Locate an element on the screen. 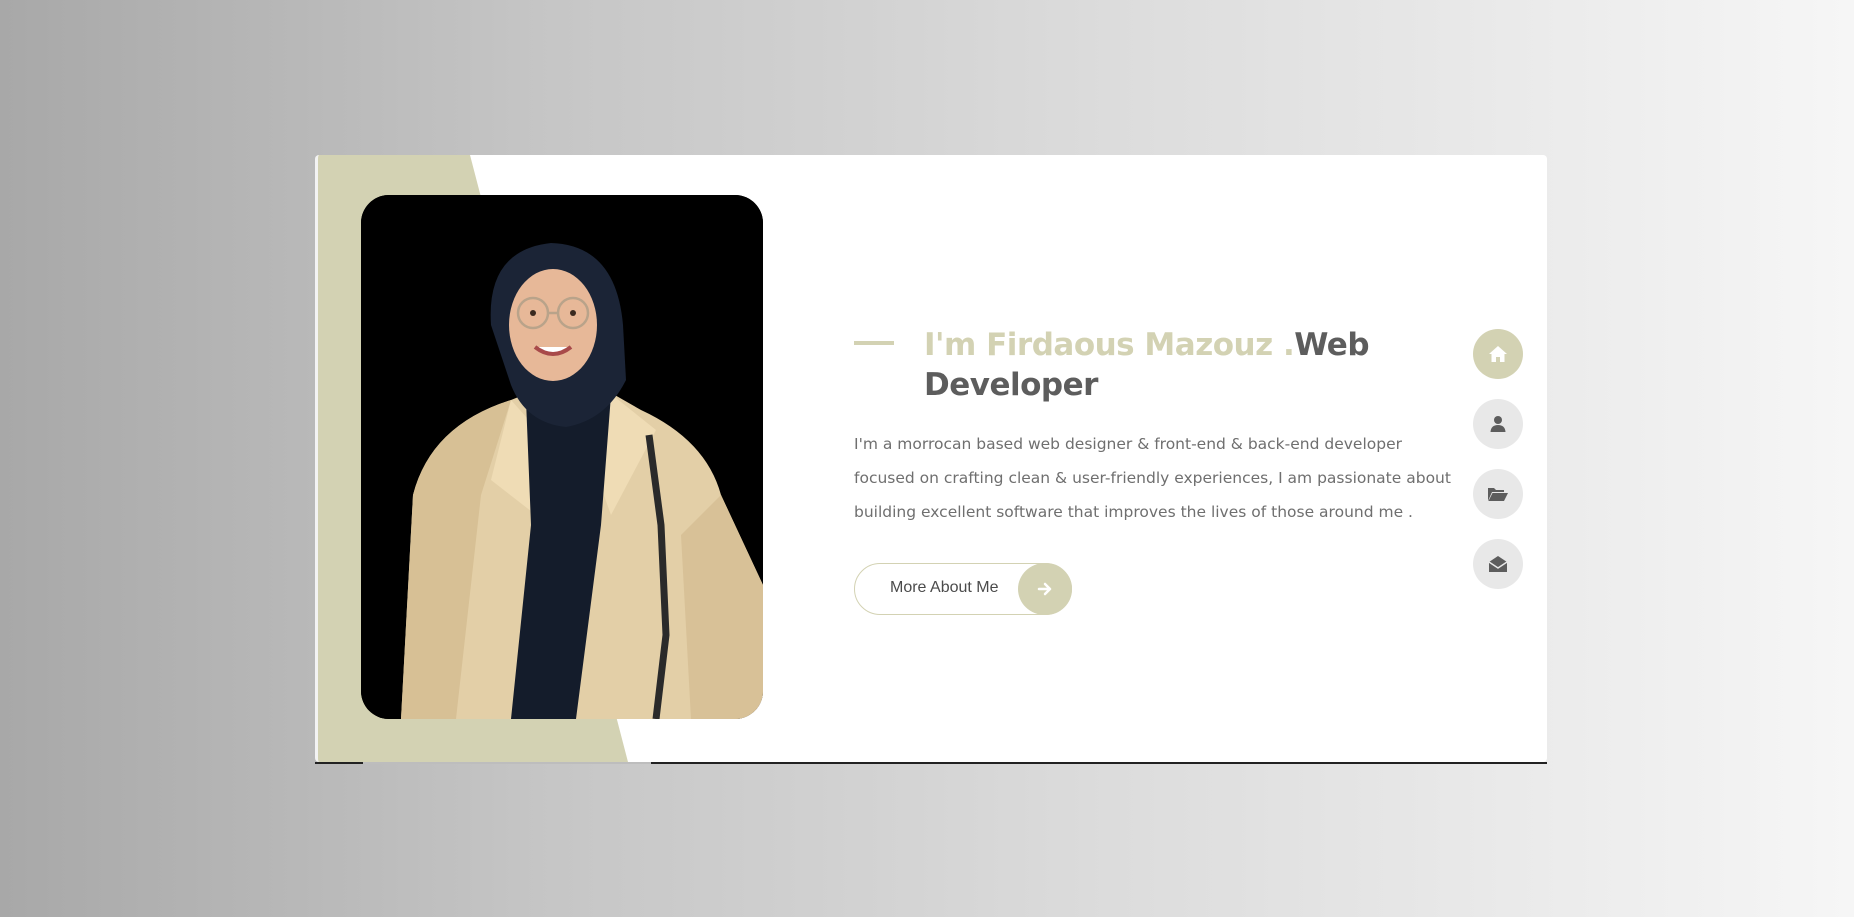  arrow-right-icon is located at coordinates (1045, 589).